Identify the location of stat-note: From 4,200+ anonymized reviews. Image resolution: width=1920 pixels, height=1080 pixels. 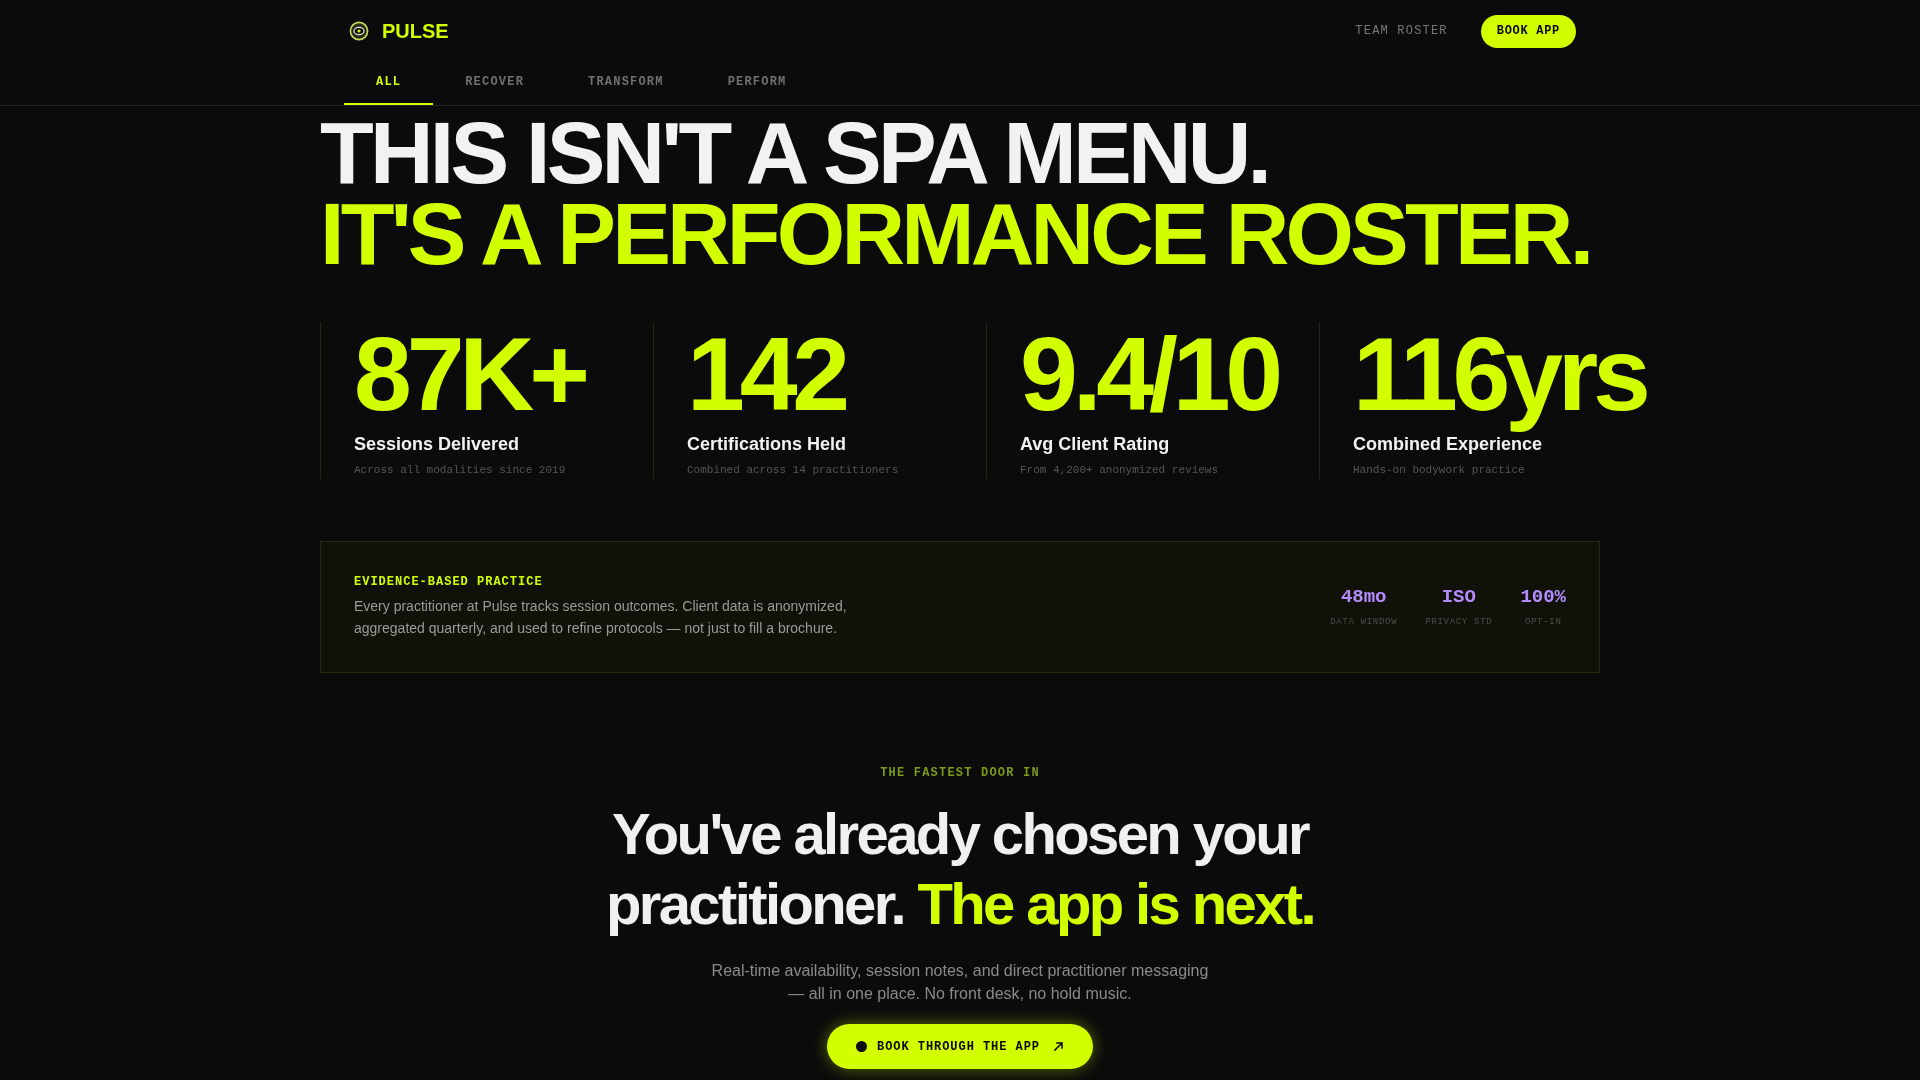
(1120, 470).